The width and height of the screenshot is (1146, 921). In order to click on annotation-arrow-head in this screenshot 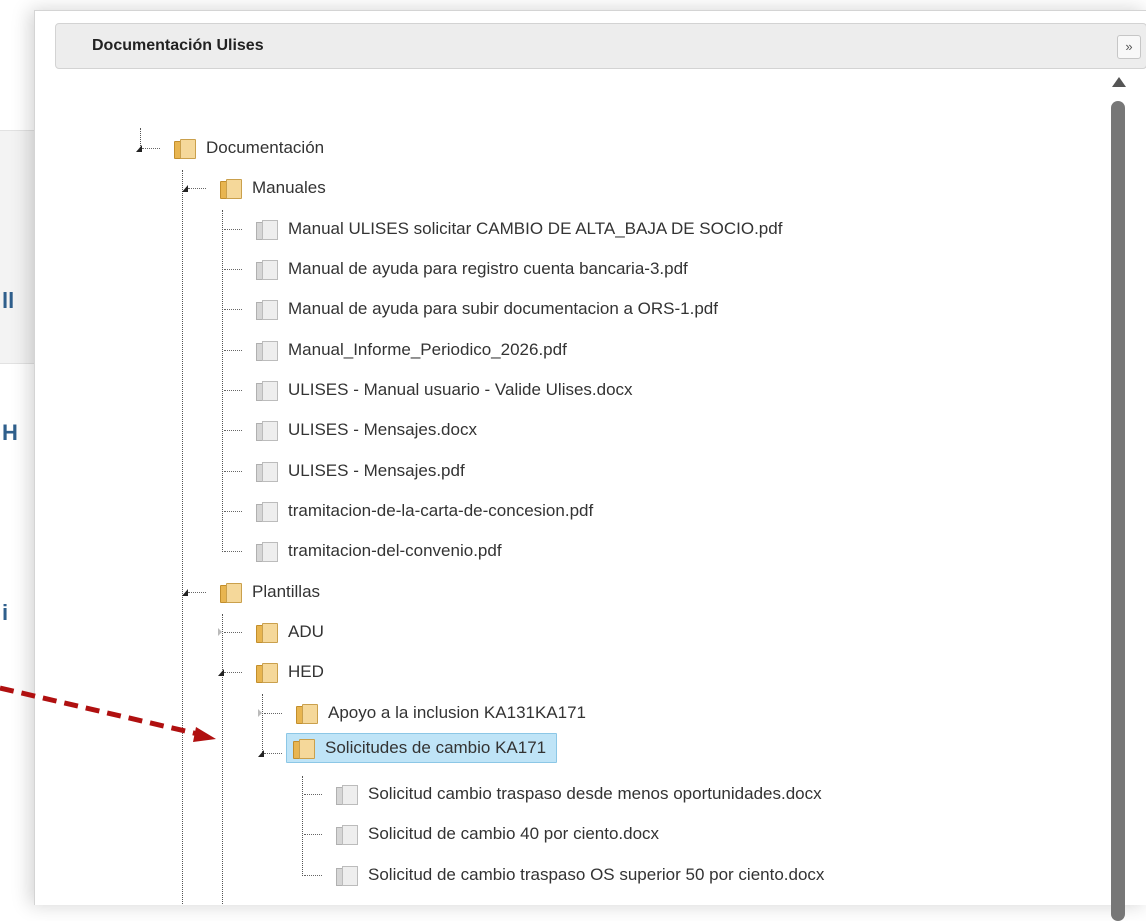, I will do `click(204, 734)`.